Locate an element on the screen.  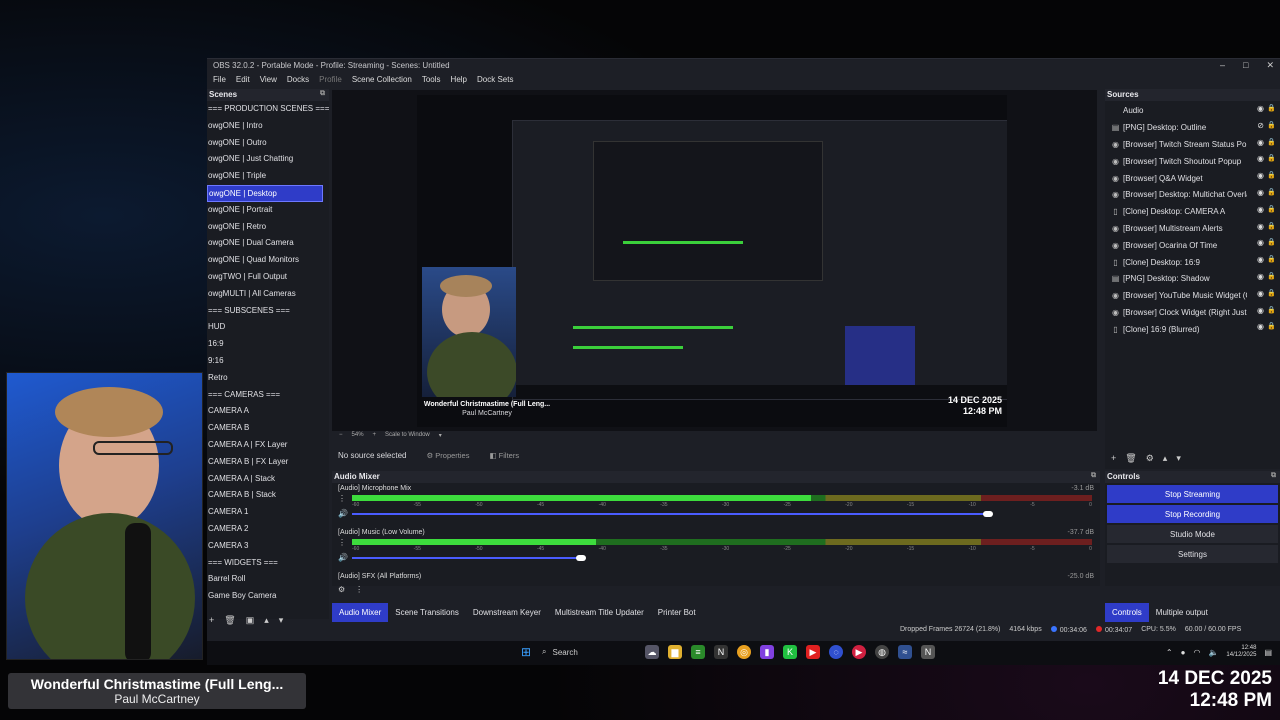
source-item: ◉ [Browser] YouTube Music Widget (Cor ◉ 🔒 is located at coordinates (1192, 294).